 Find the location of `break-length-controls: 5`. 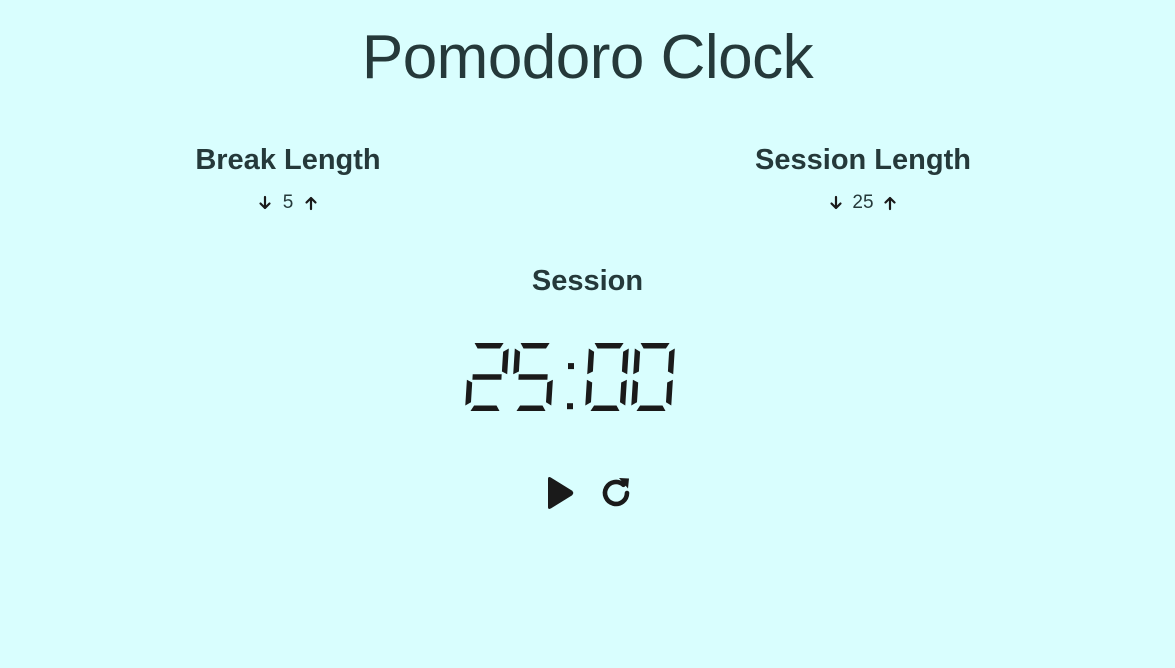

break-length-controls: 5 is located at coordinates (288, 203).